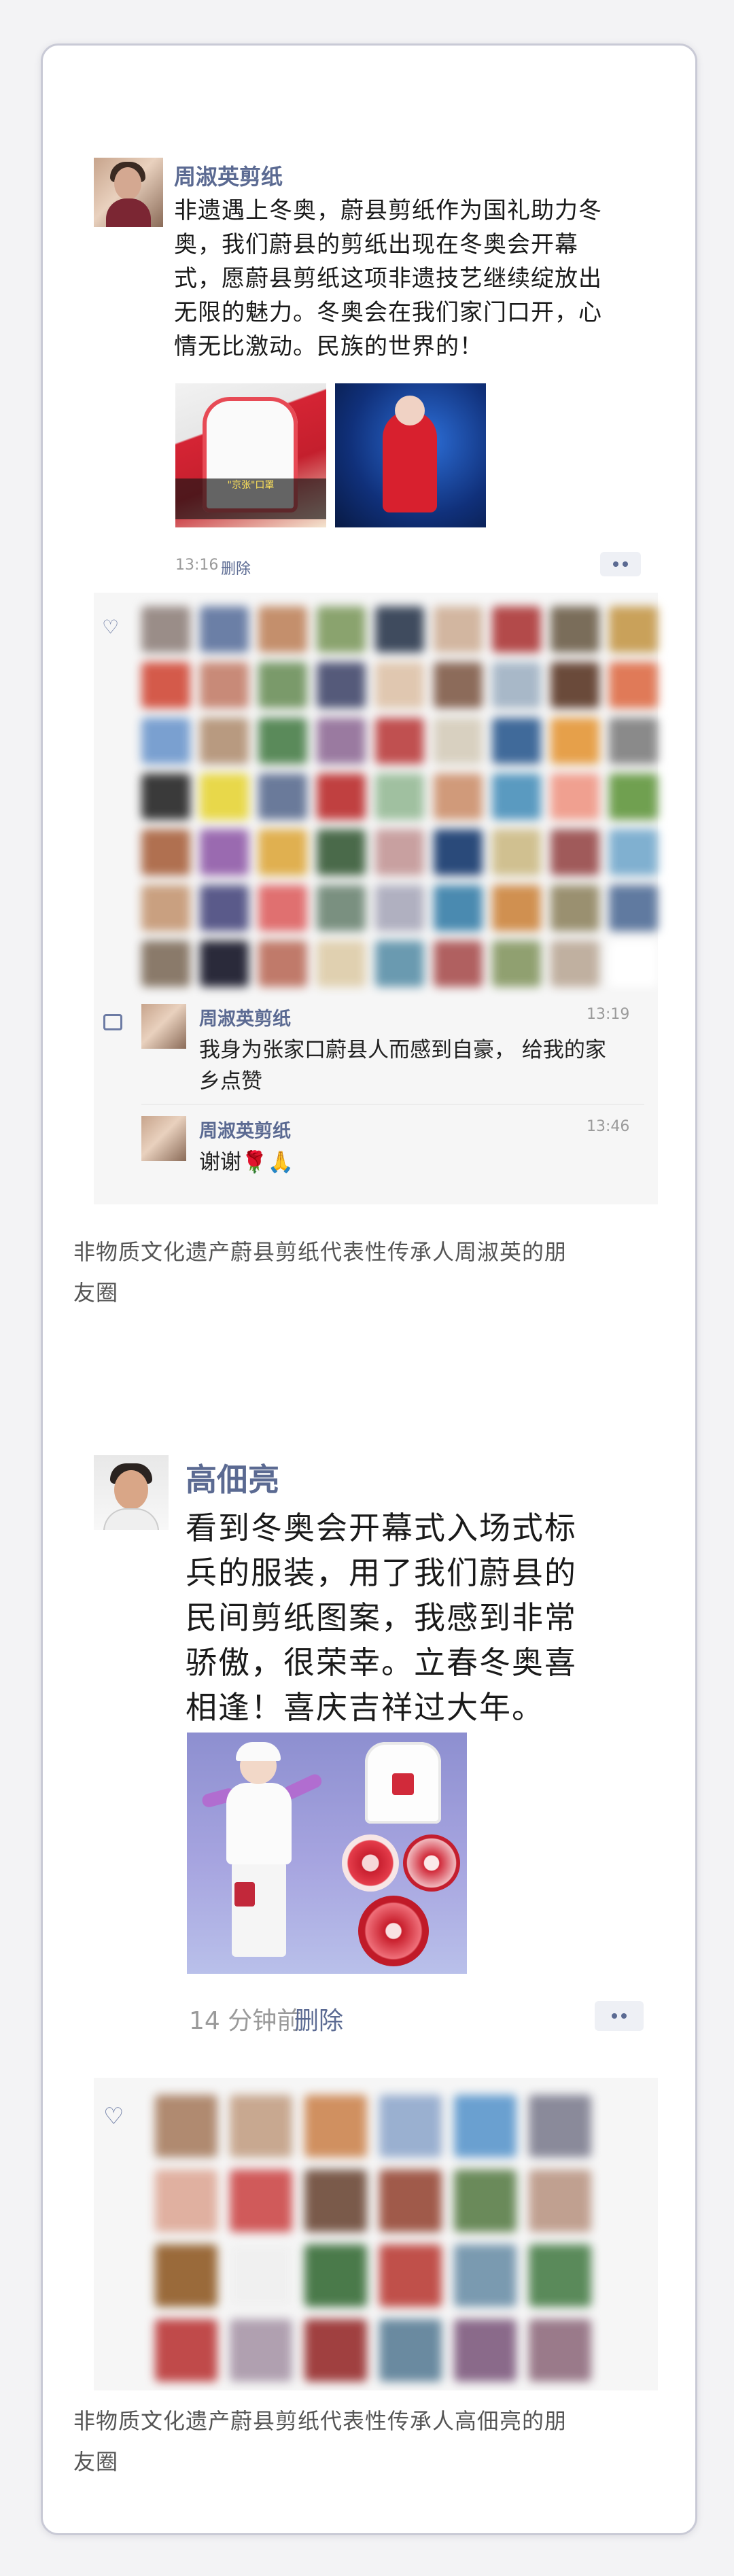 The width and height of the screenshot is (734, 2576). Describe the element at coordinates (402, 1066) in the screenshot. I see `comment-text: 我身为张家口蔚县人而感到自豪， 给我的家 乡点赞` at that location.